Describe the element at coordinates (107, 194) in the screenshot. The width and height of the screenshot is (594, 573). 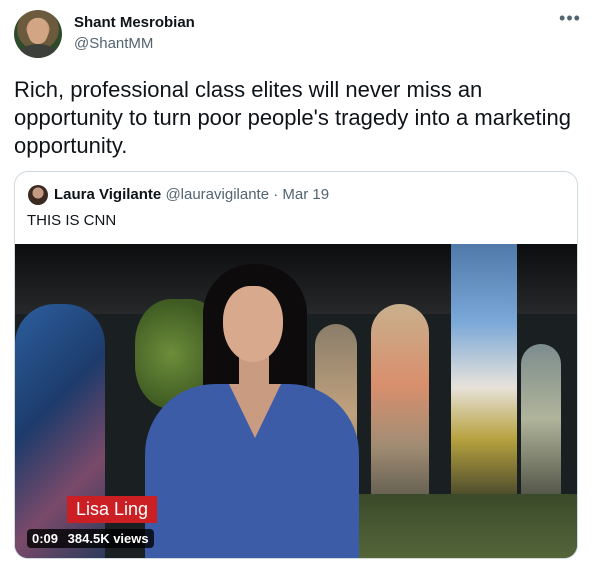
I see `quoted-author-name: Laura Vigilante` at that location.